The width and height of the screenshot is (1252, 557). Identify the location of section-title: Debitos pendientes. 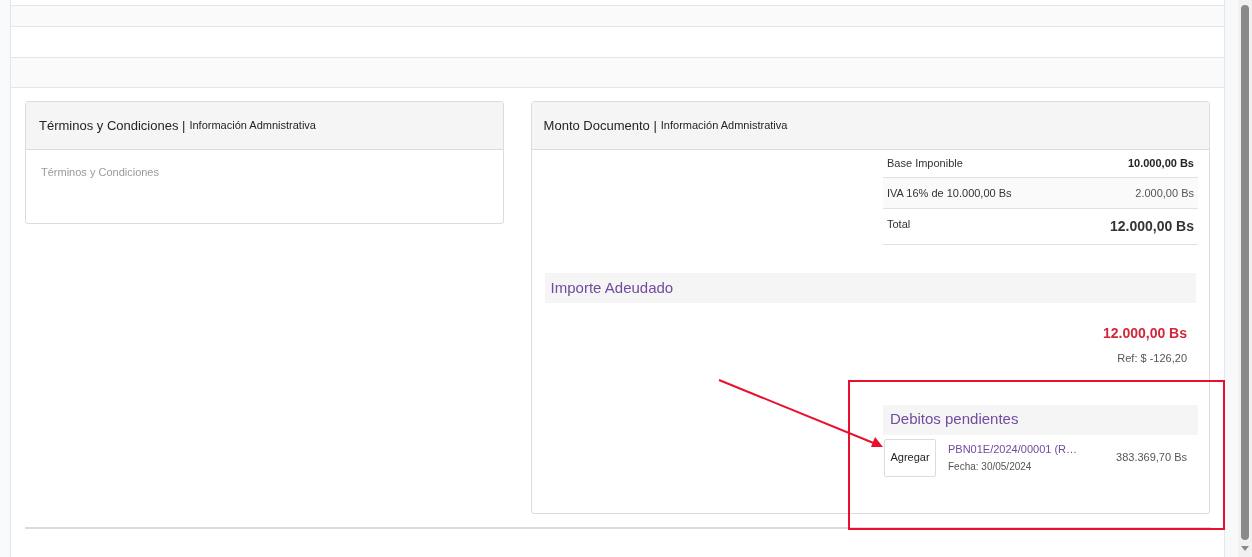
(954, 419).